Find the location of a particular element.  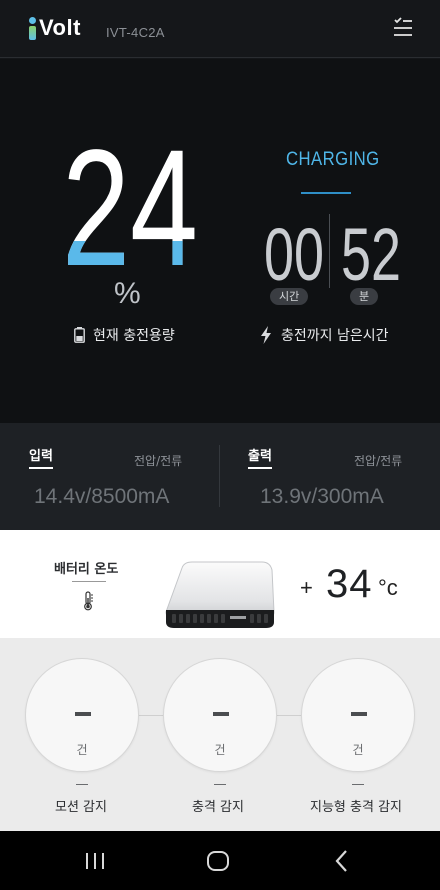

system-nav-bar is located at coordinates (220, 860).